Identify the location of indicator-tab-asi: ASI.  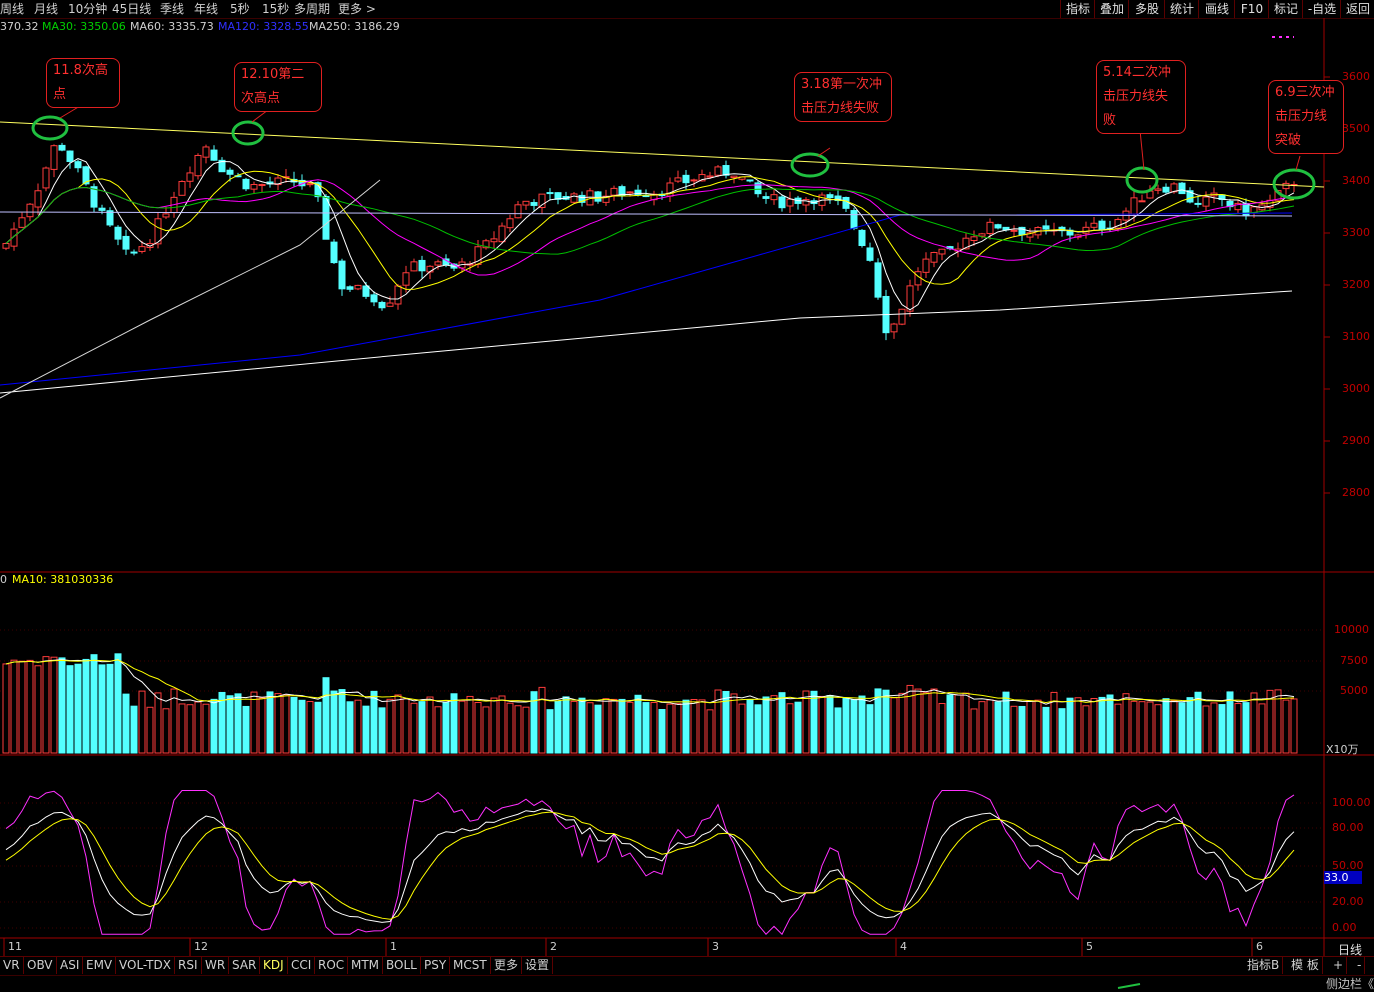
(70, 965).